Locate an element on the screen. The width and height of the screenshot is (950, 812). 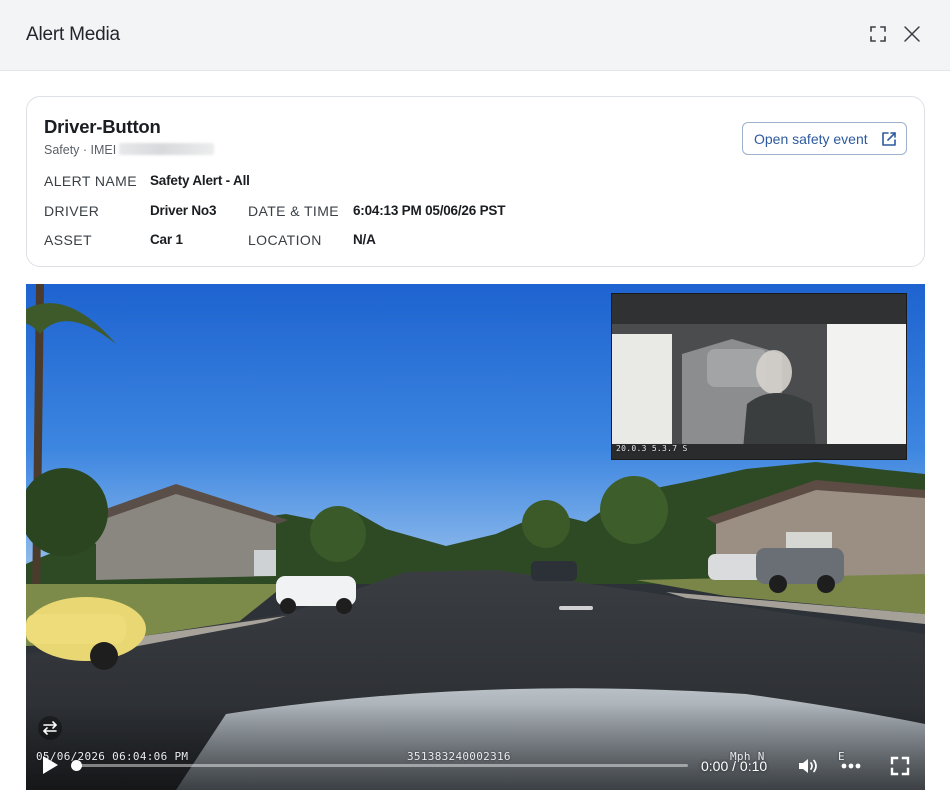
location-value: N/A is located at coordinates (364, 239).